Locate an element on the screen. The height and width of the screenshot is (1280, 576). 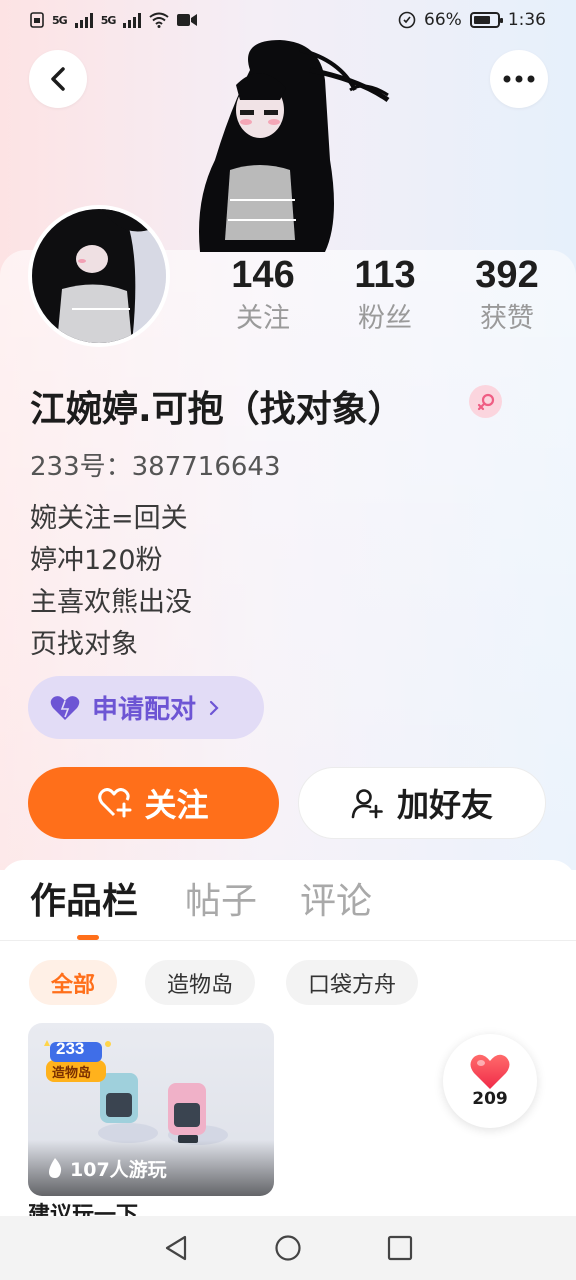
tab-comments: 评论 is located at coordinates (336, 902).